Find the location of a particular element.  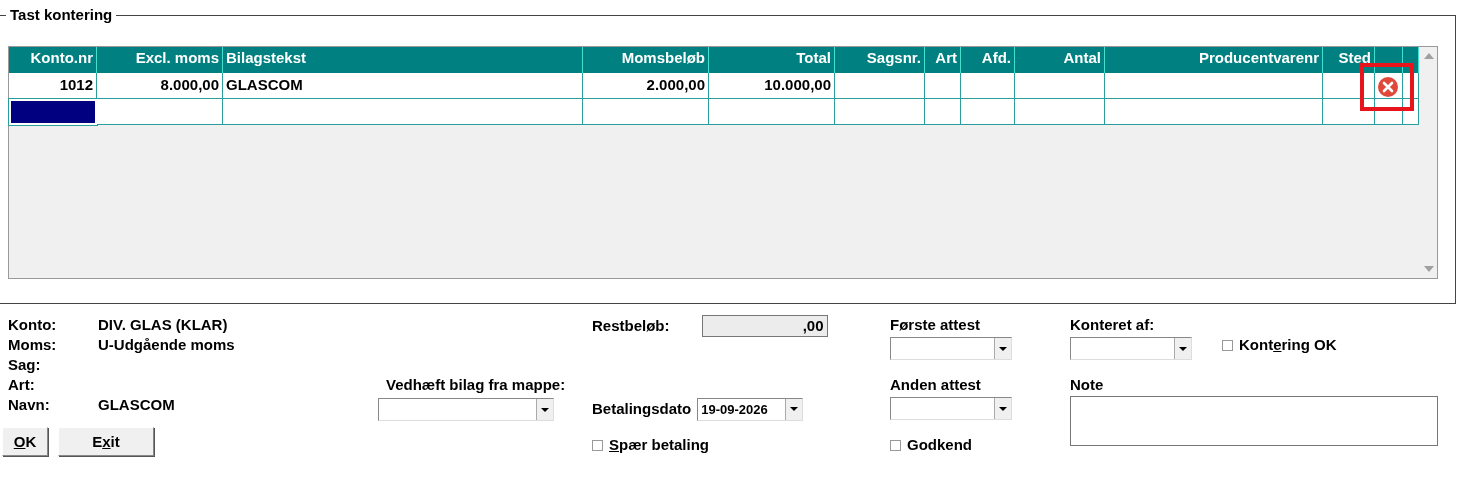

field-label: Navn: is located at coordinates (29, 405).